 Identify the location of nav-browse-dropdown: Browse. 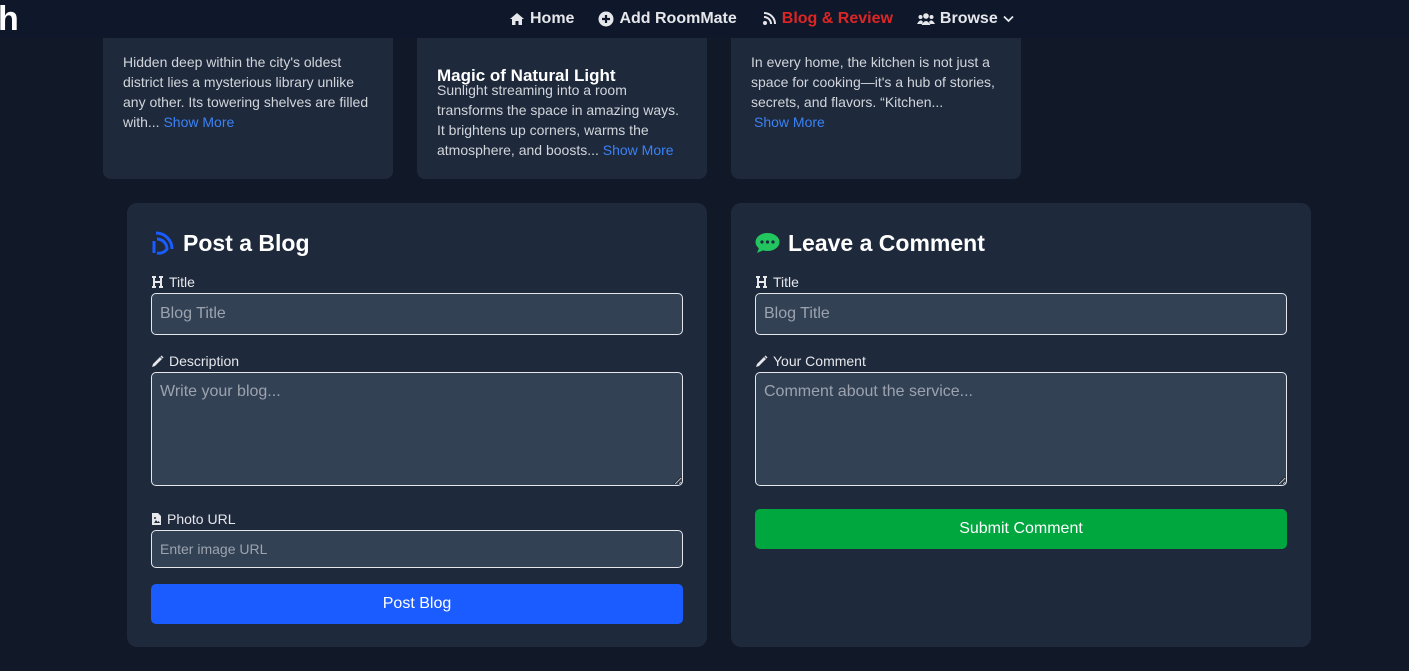
(965, 19).